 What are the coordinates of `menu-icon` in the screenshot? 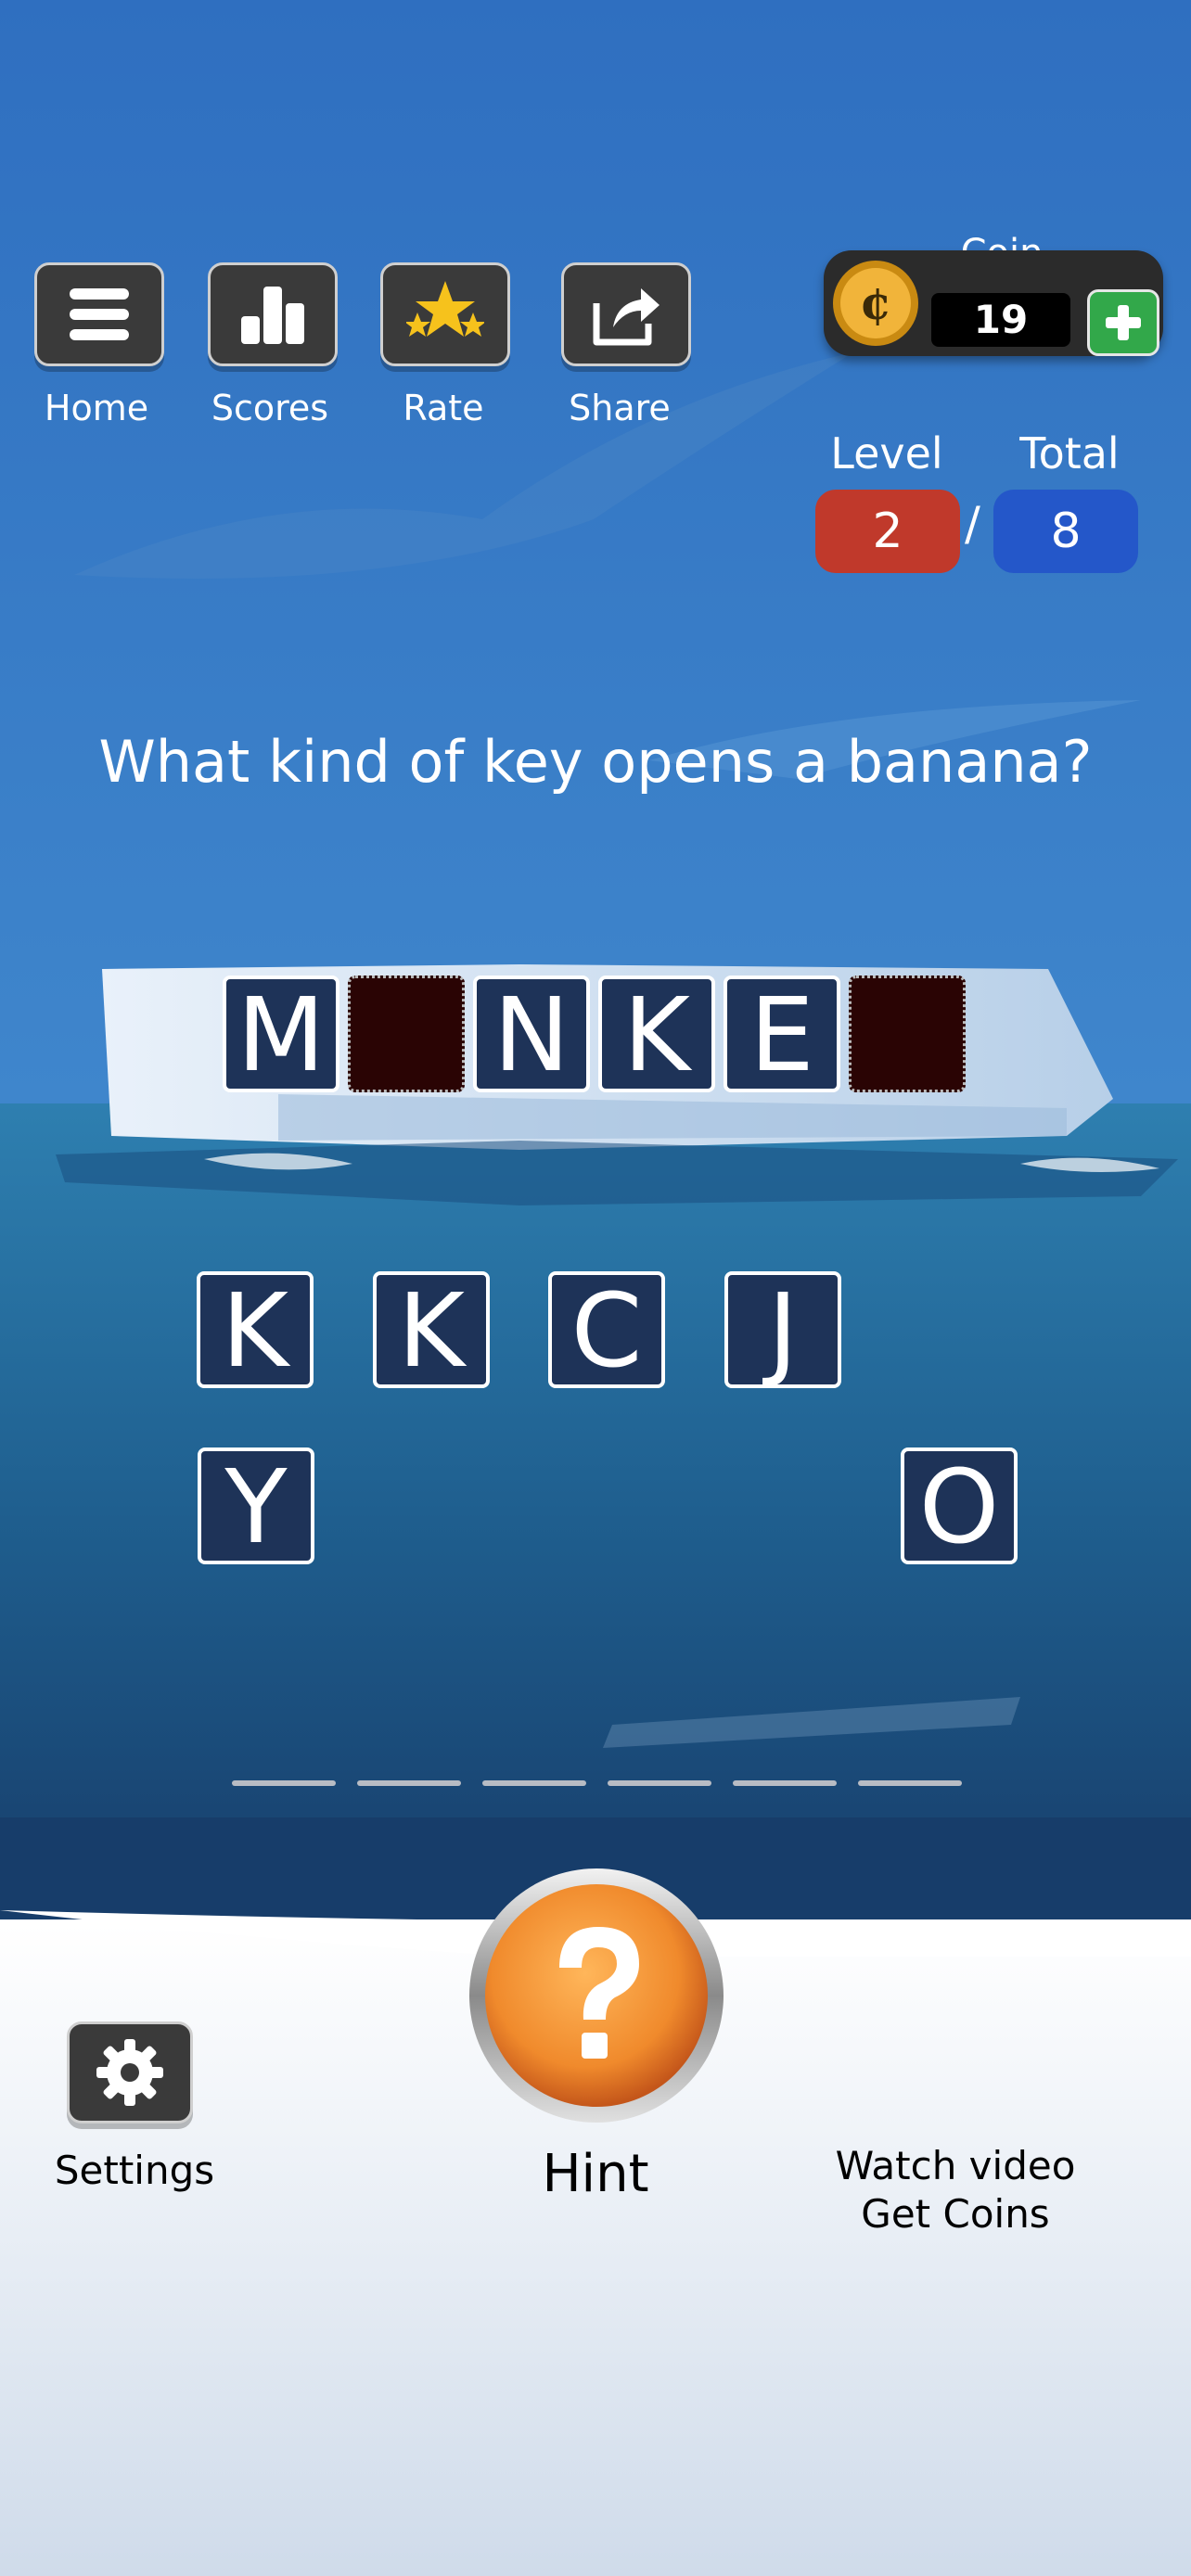 It's located at (99, 314).